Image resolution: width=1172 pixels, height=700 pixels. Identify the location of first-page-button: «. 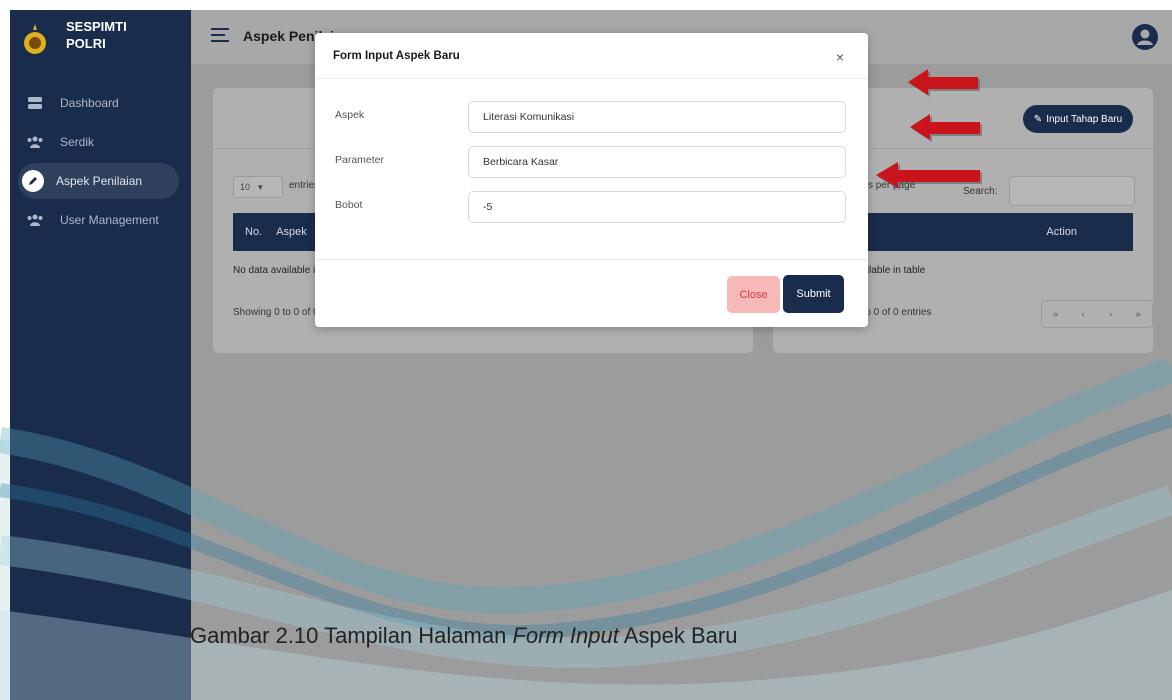
(1056, 314).